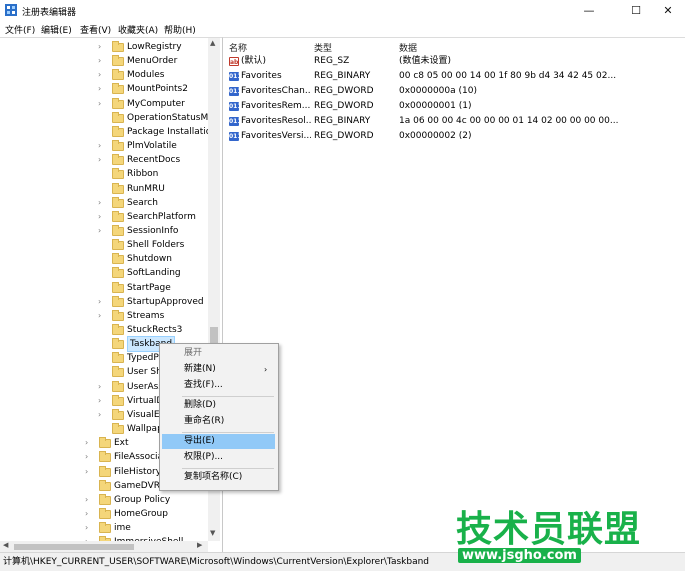 The width and height of the screenshot is (685, 571). What do you see at coordinates (254, 61) in the screenshot?
I see `value-name: (默认)` at bounding box center [254, 61].